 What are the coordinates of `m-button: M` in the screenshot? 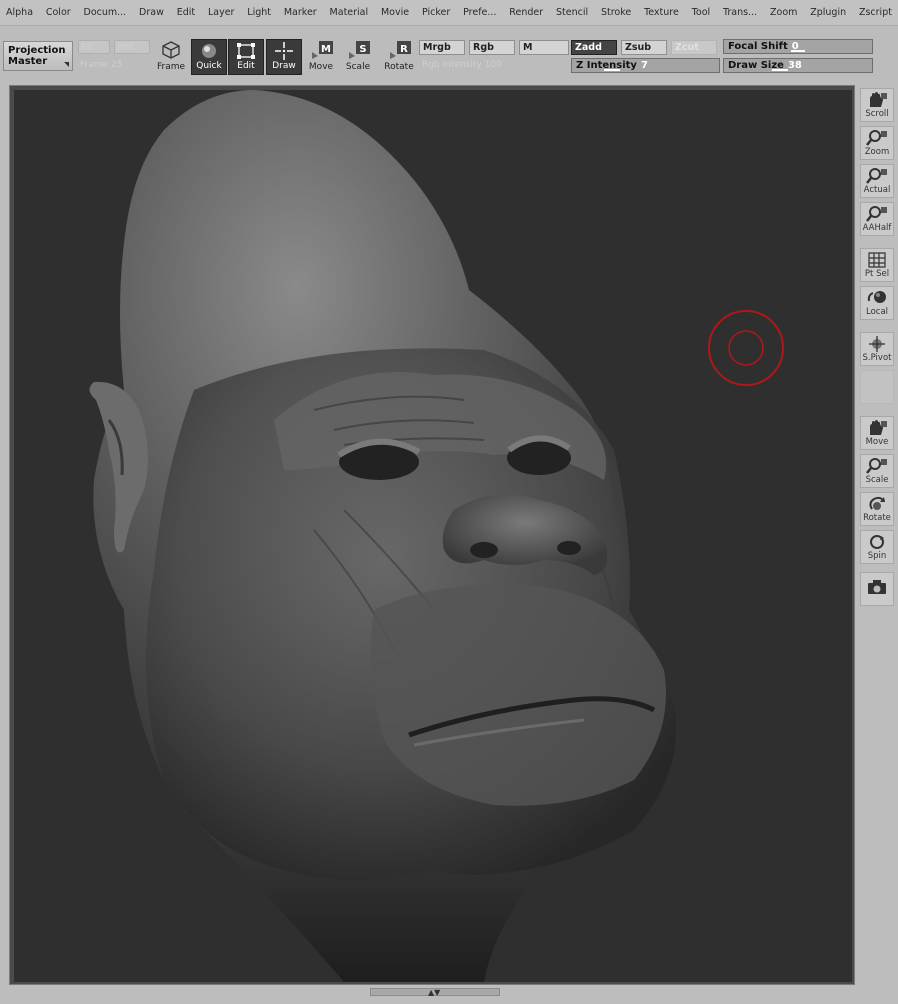 It's located at (544, 47).